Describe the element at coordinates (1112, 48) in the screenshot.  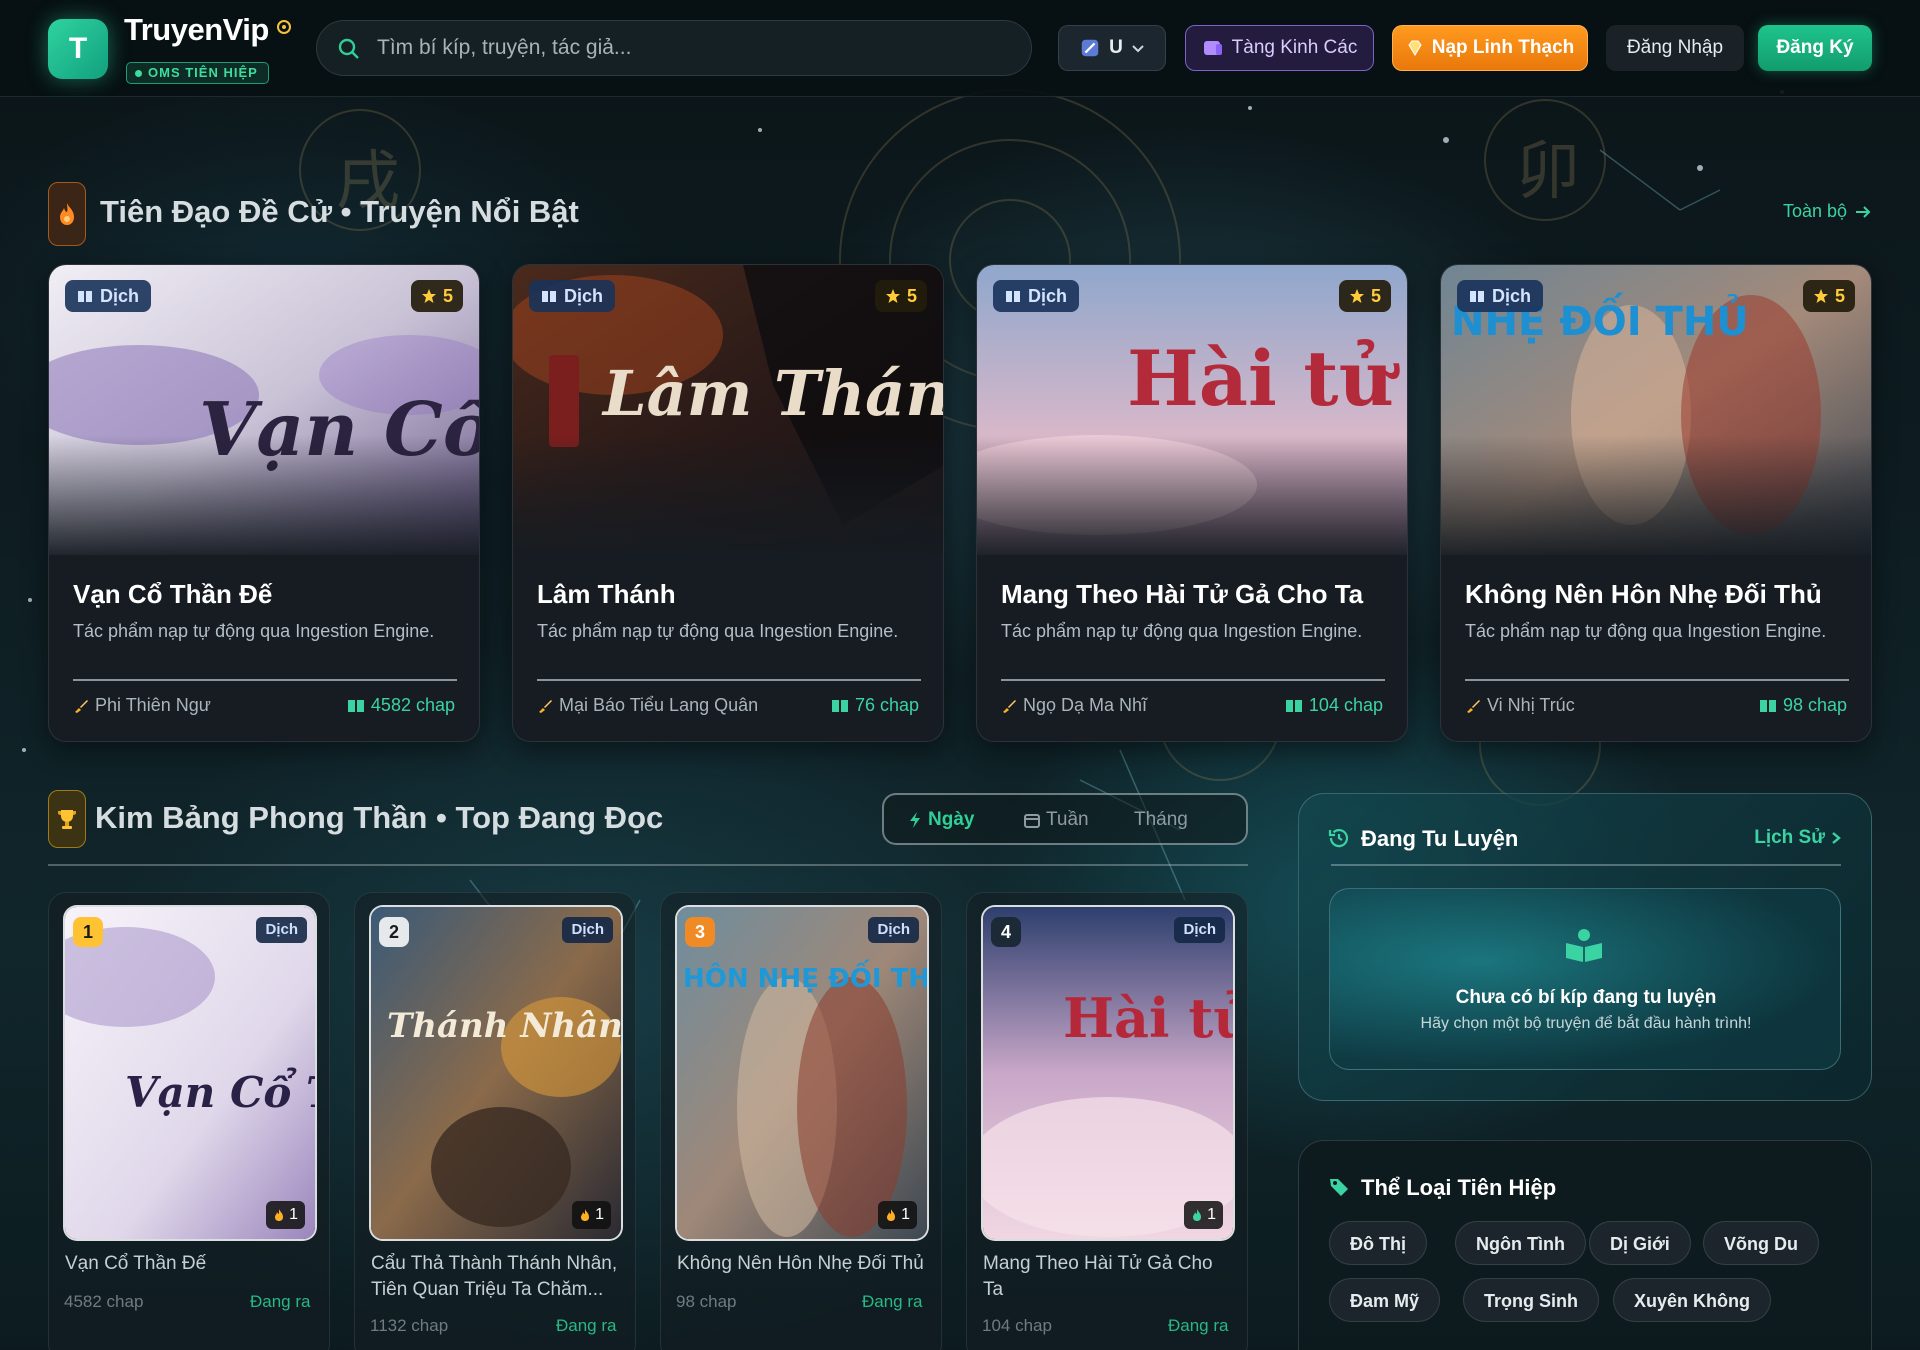
I see `language-selector: U` at that location.